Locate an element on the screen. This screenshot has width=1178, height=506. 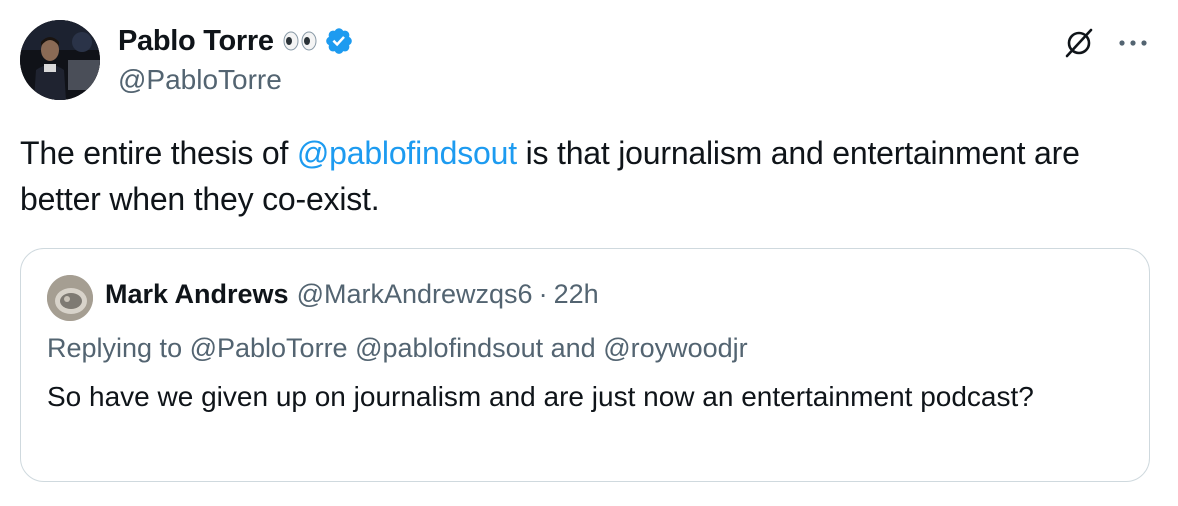
tweet-mention-link: @pablofindsout is located at coordinates (407, 153).